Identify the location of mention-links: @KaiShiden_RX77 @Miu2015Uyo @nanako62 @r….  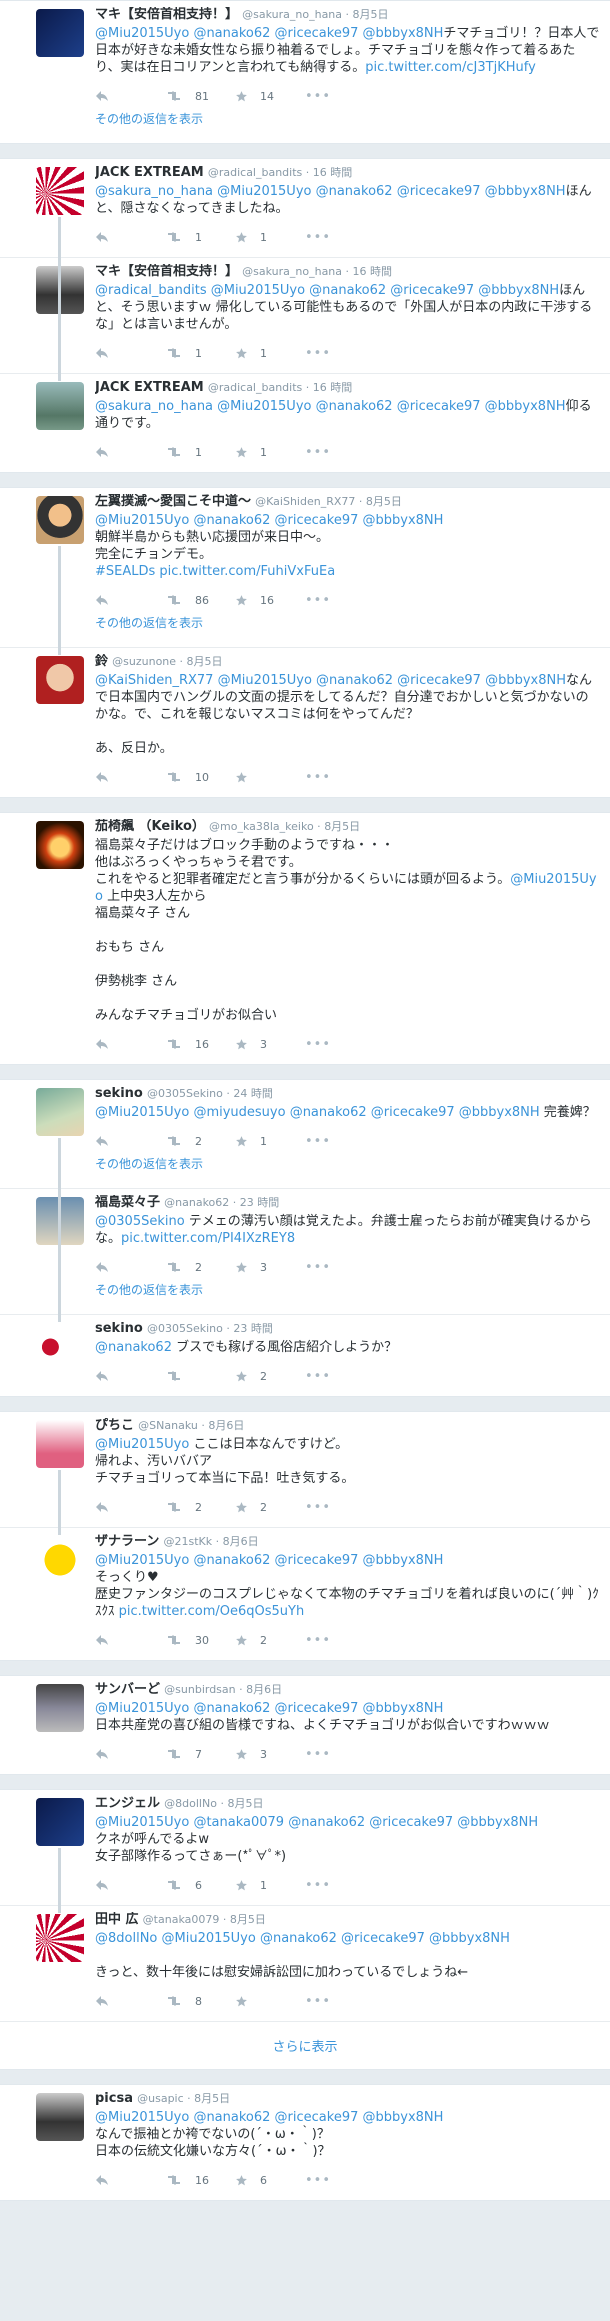
(330, 680).